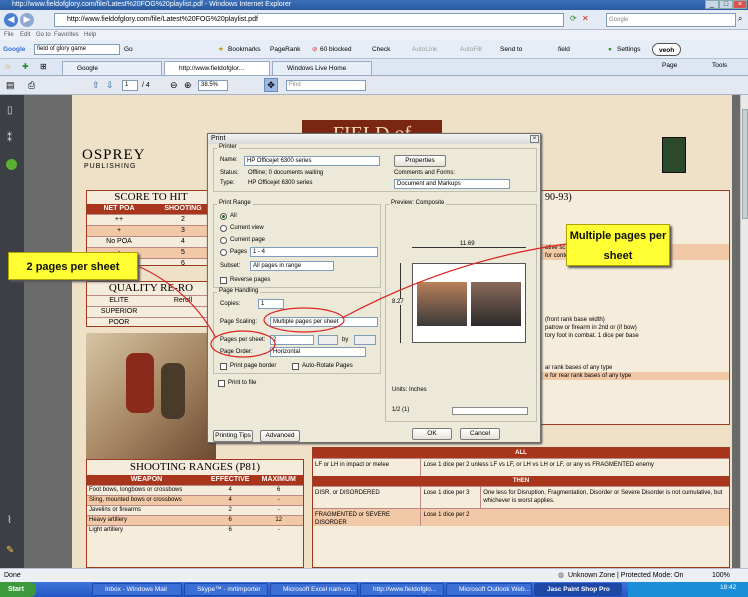 The image size is (748, 597). What do you see at coordinates (728, 587) in the screenshot?
I see `clock: 18:42` at bounding box center [728, 587].